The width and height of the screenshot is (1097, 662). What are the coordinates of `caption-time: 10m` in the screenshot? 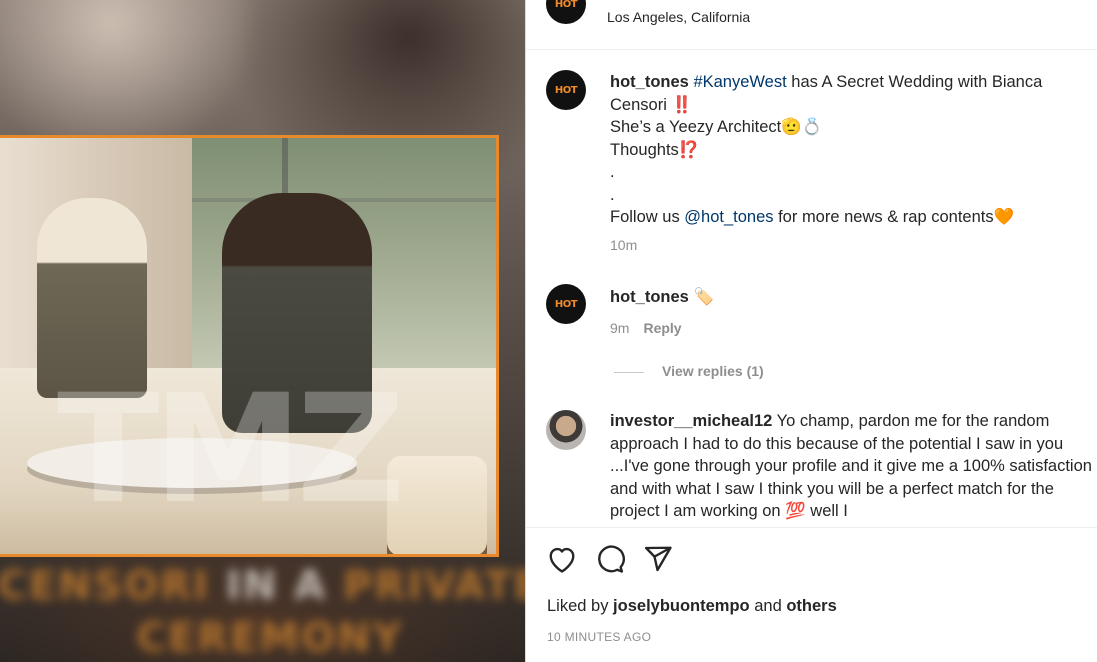 It's located at (623, 245).